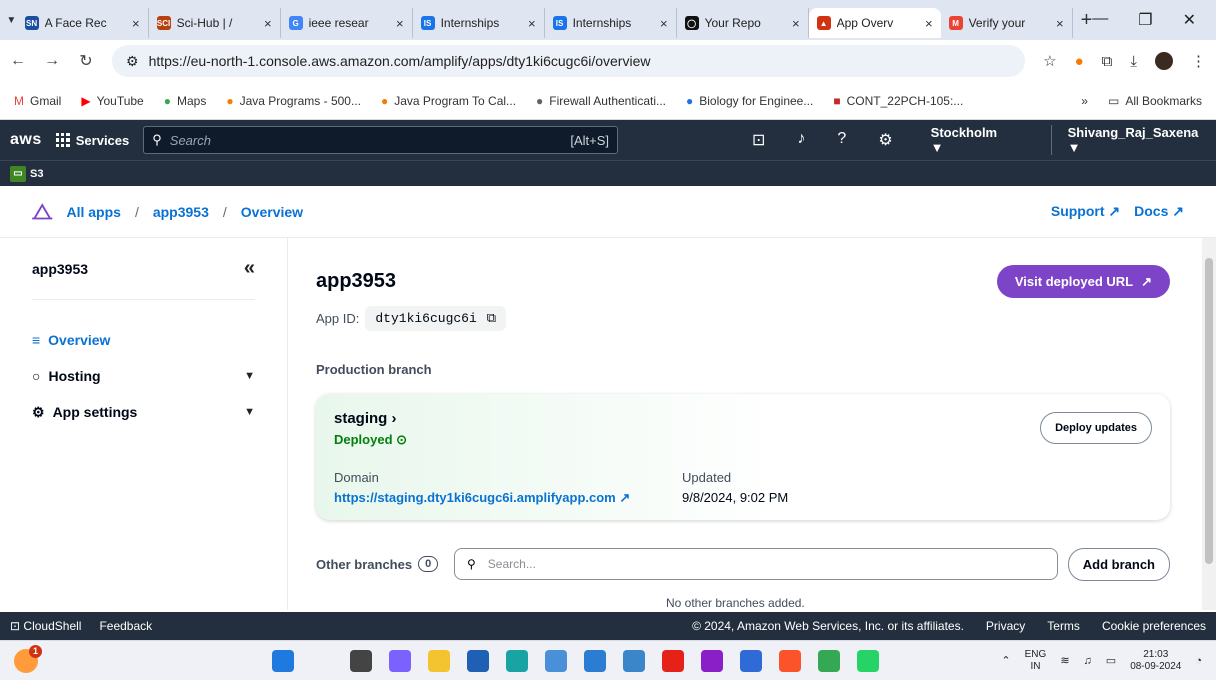 Image resolution: width=1216 pixels, height=680 pixels. Describe the element at coordinates (885, 140) in the screenshot. I see `settings-gear-icon: ⚙` at that location.